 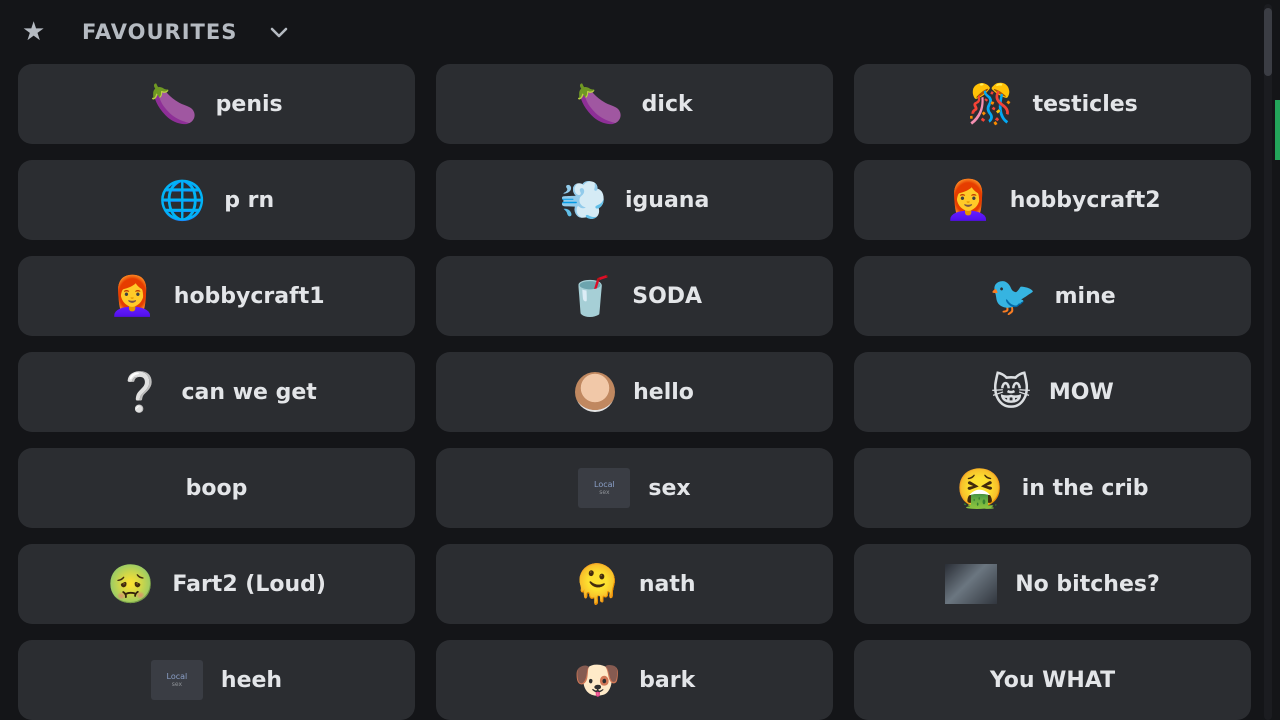 What do you see at coordinates (1013, 296) in the screenshot?
I see `bird-icon: 🐦` at bounding box center [1013, 296].